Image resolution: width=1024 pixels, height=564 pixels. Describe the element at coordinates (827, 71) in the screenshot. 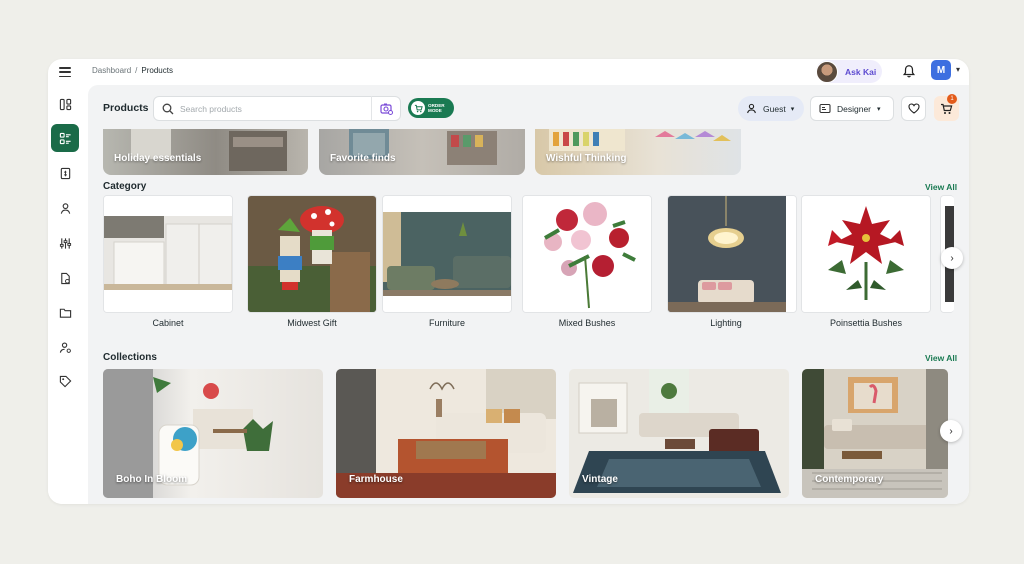

I see `assistant-avatar` at that location.